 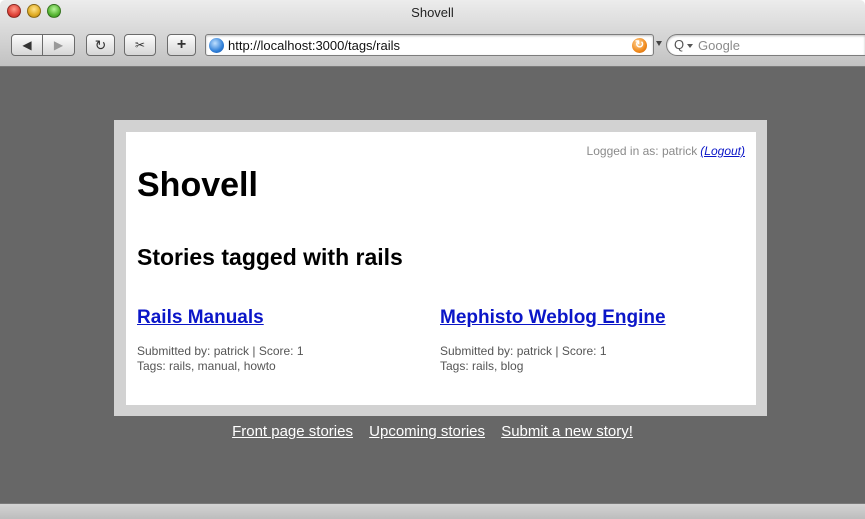 What do you see at coordinates (206, 366) in the screenshot?
I see `story-tags: Tags: rails, manual, howto` at bounding box center [206, 366].